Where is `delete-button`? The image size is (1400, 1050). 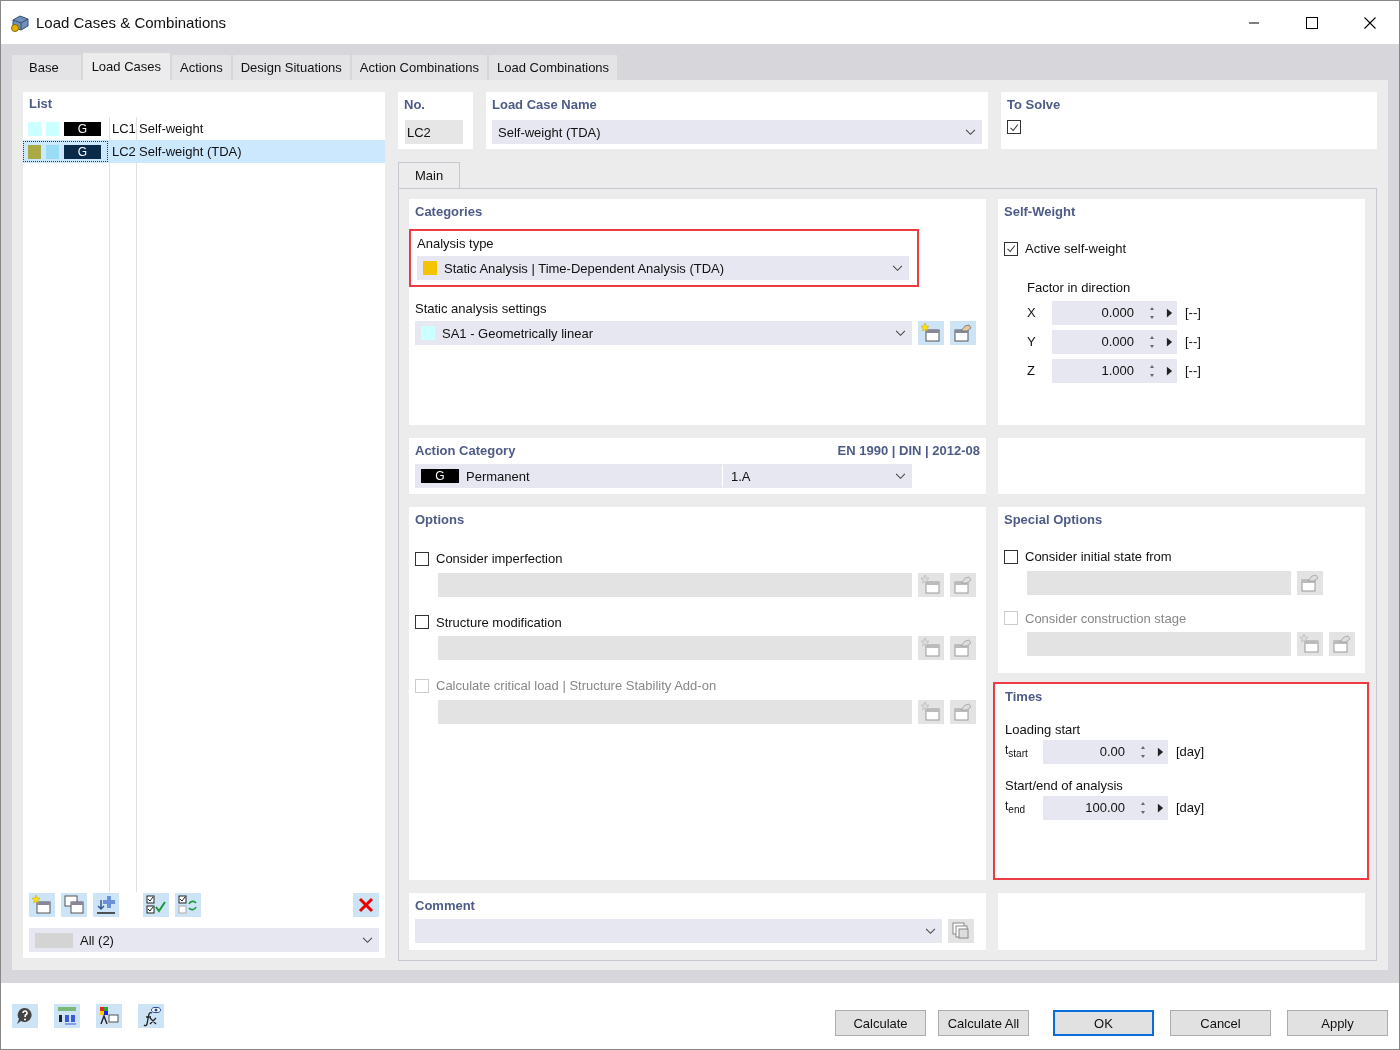 delete-button is located at coordinates (366, 905).